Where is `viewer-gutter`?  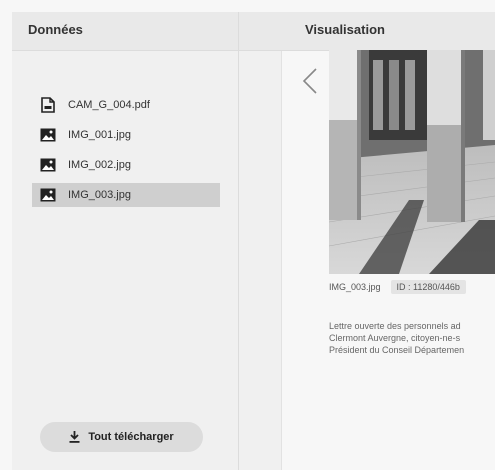 viewer-gutter is located at coordinates (260, 241).